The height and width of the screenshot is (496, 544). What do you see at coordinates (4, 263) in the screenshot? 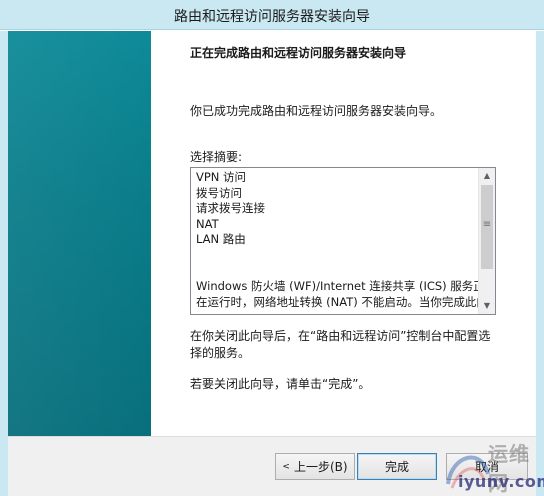
I see `window-left-border` at bounding box center [4, 263].